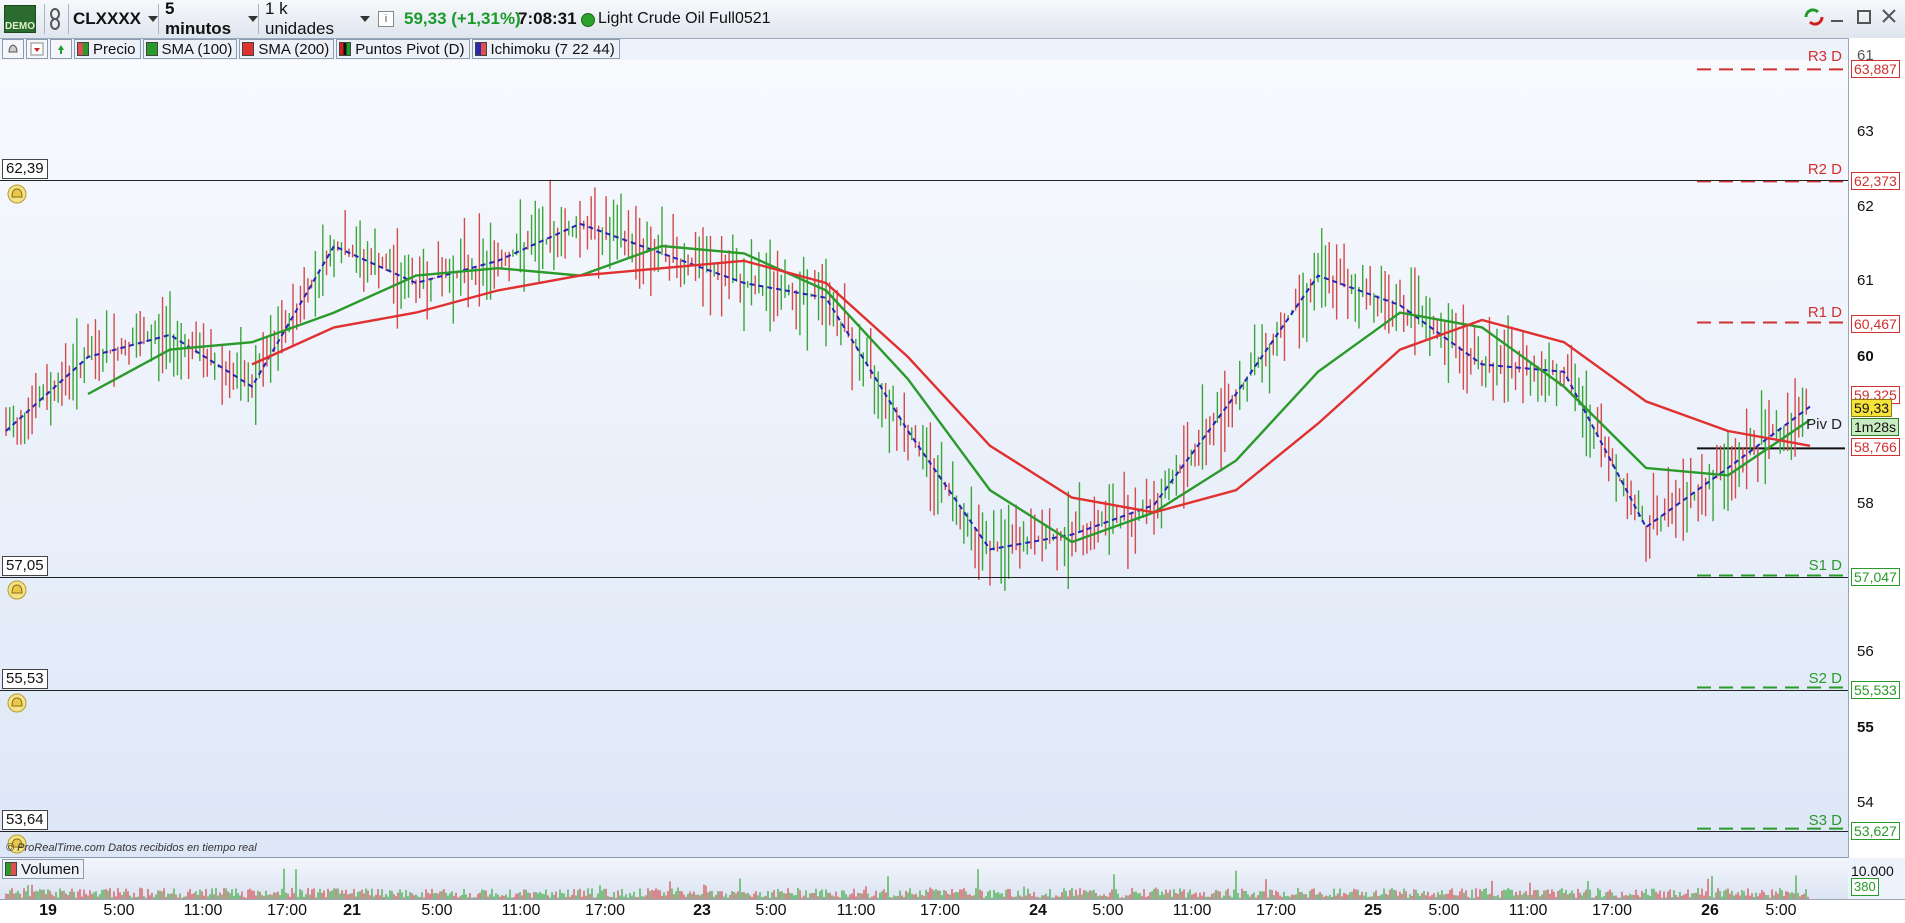 This screenshot has height=923, width=1905. What do you see at coordinates (1865, 280) in the screenshot?
I see `price-tick: 61` at bounding box center [1865, 280].